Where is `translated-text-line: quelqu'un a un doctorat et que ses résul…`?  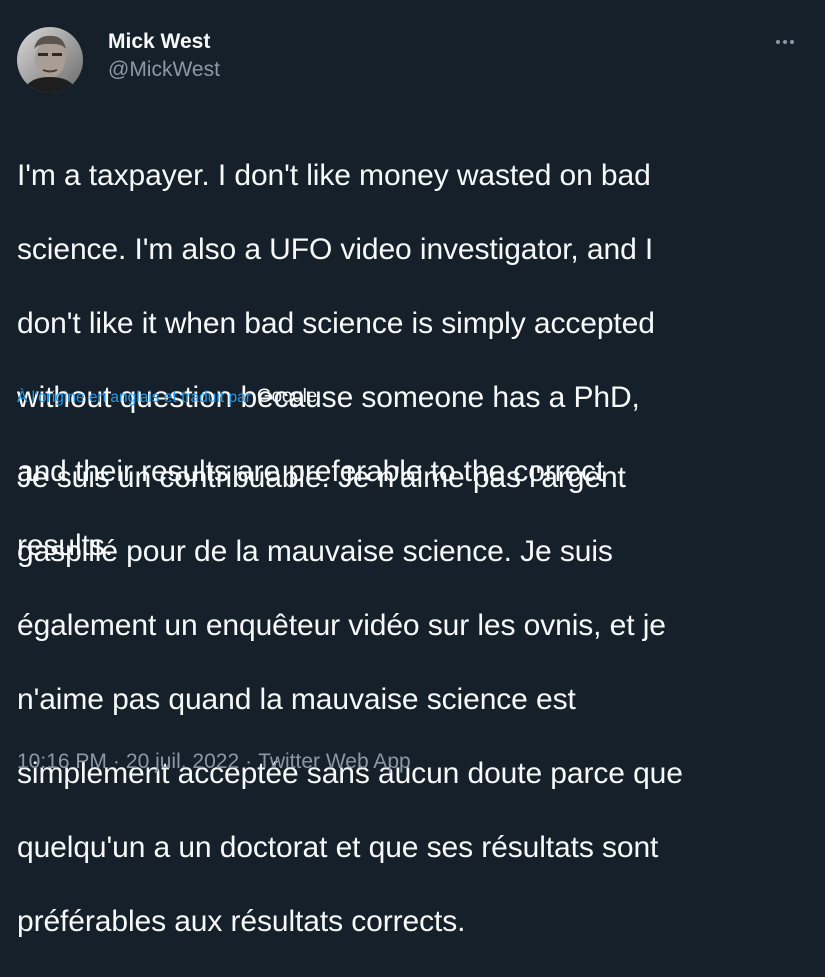
translated-text-line: quelqu'un a un doctorat et que ses résul… is located at coordinates (338, 847).